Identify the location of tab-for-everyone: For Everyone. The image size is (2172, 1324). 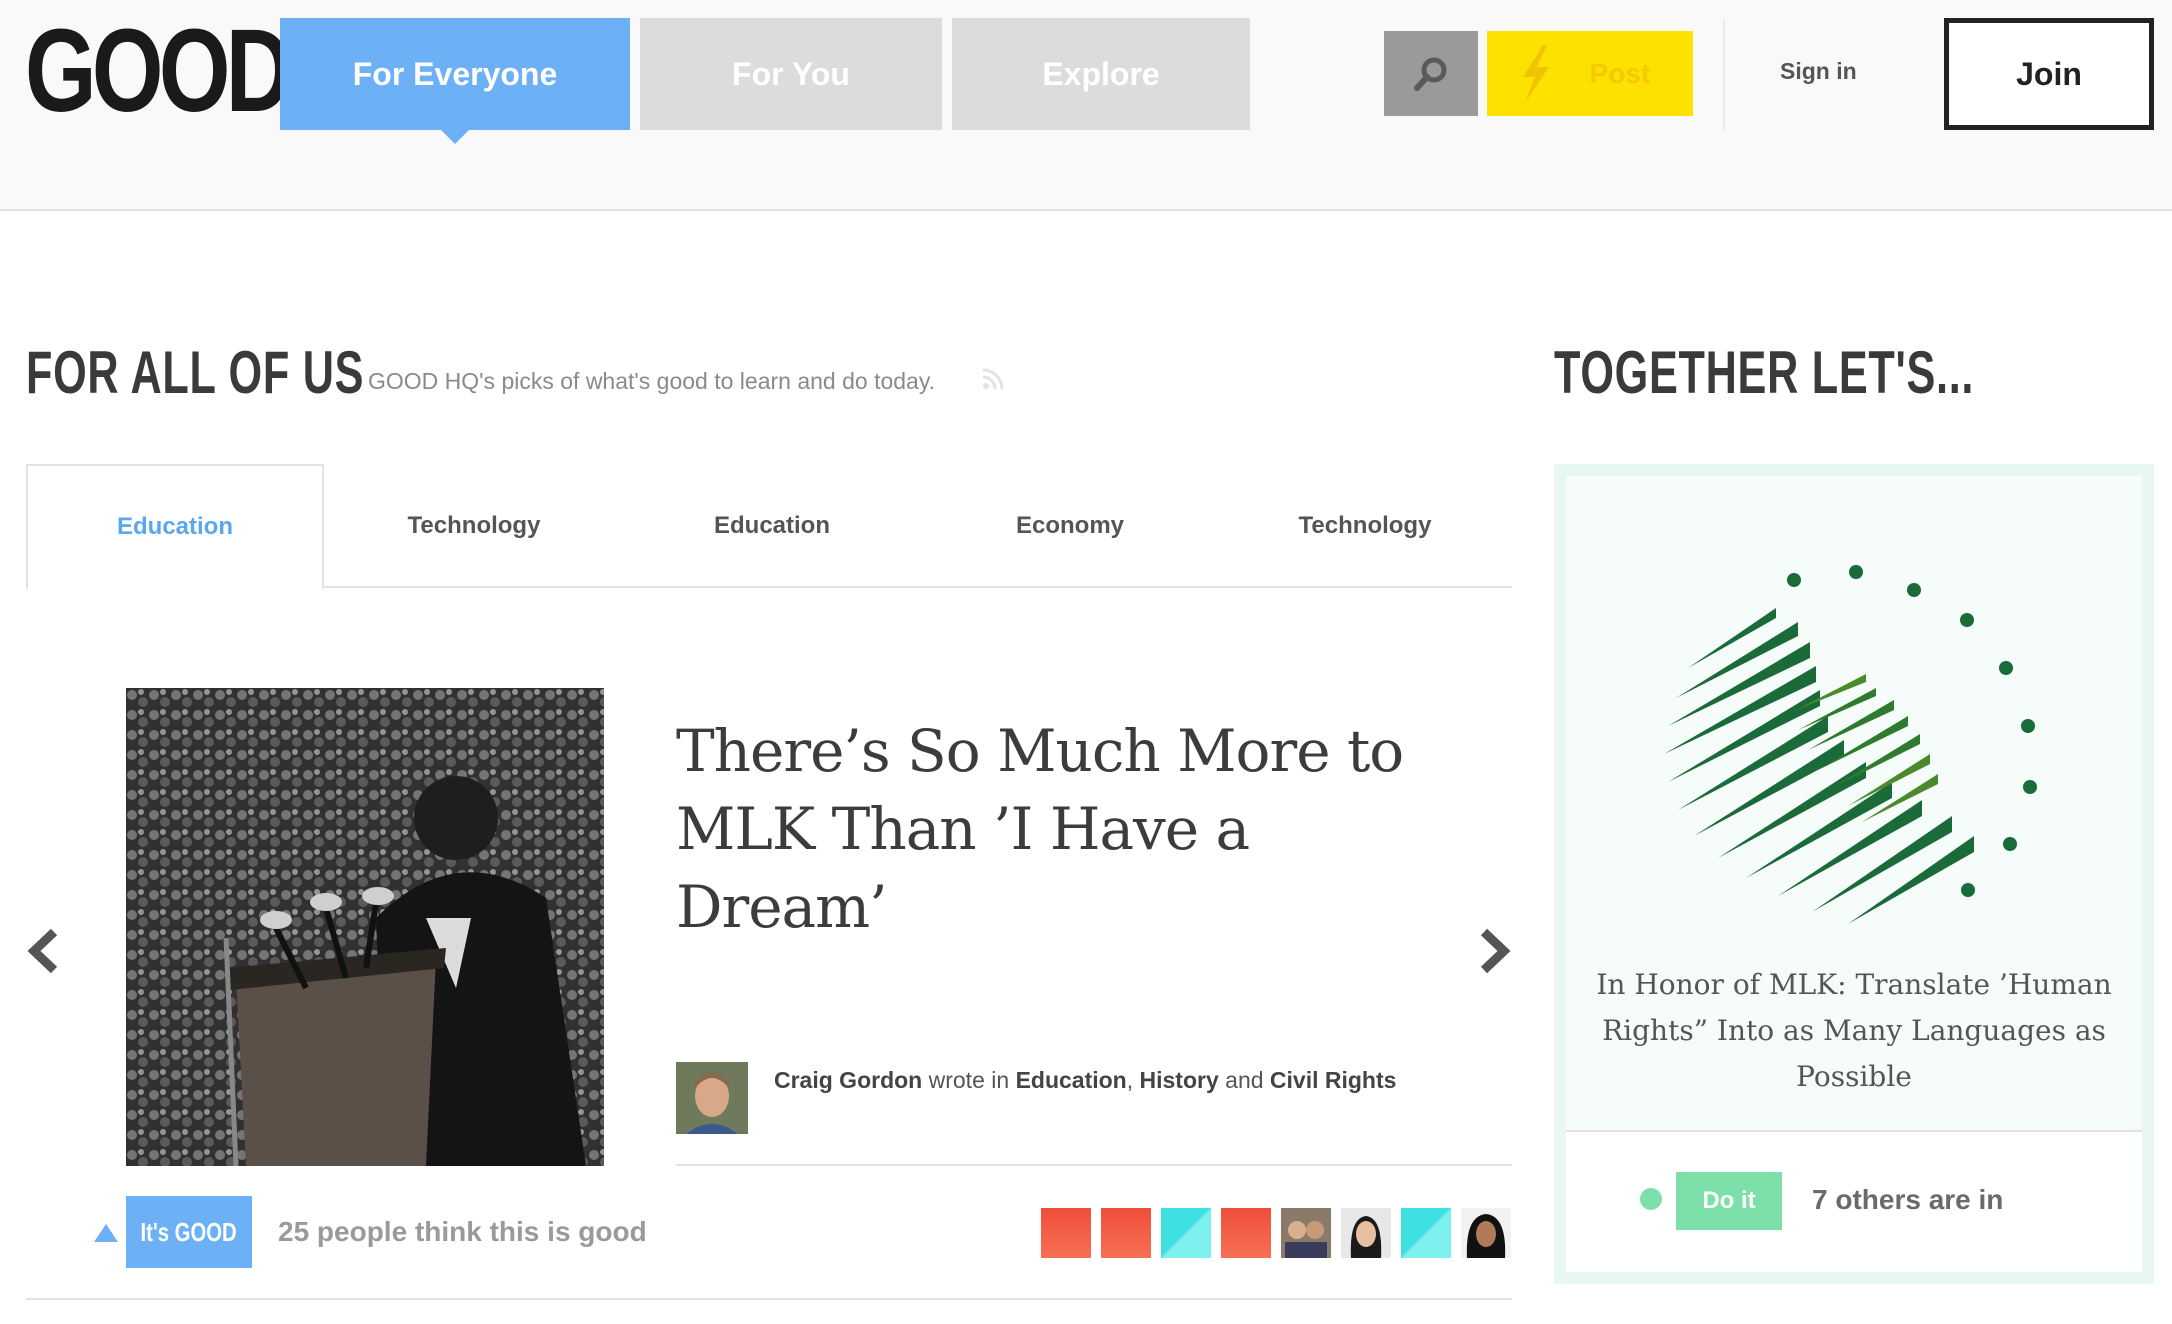
(455, 81).